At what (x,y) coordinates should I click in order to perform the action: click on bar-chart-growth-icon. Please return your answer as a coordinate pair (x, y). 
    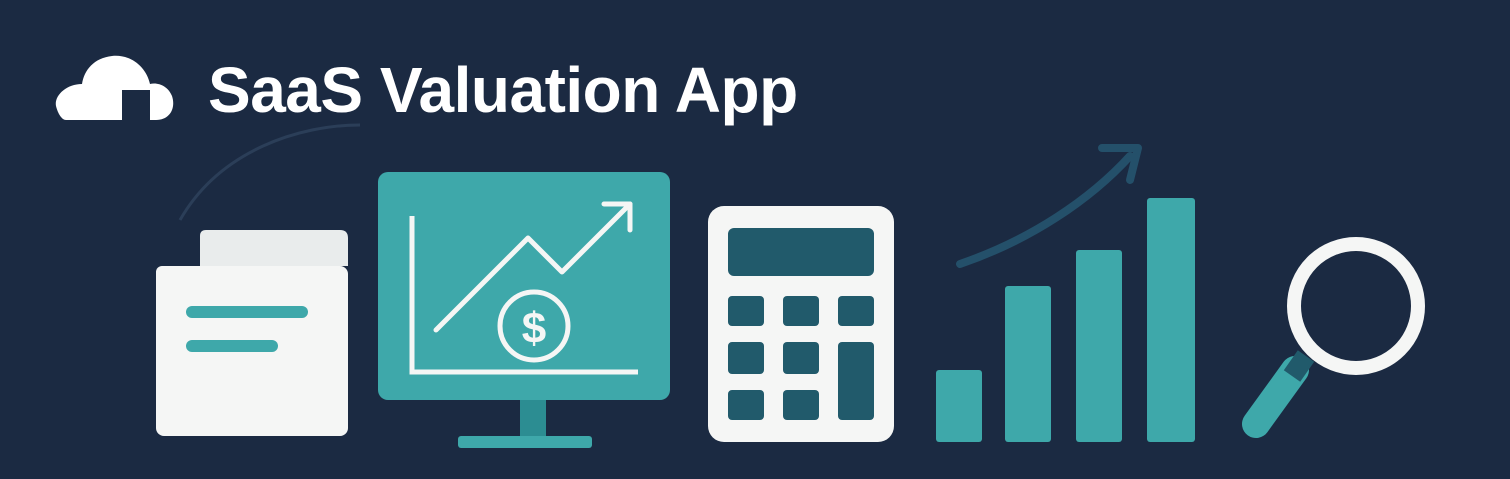
    Looking at the image, I should click on (1065, 293).